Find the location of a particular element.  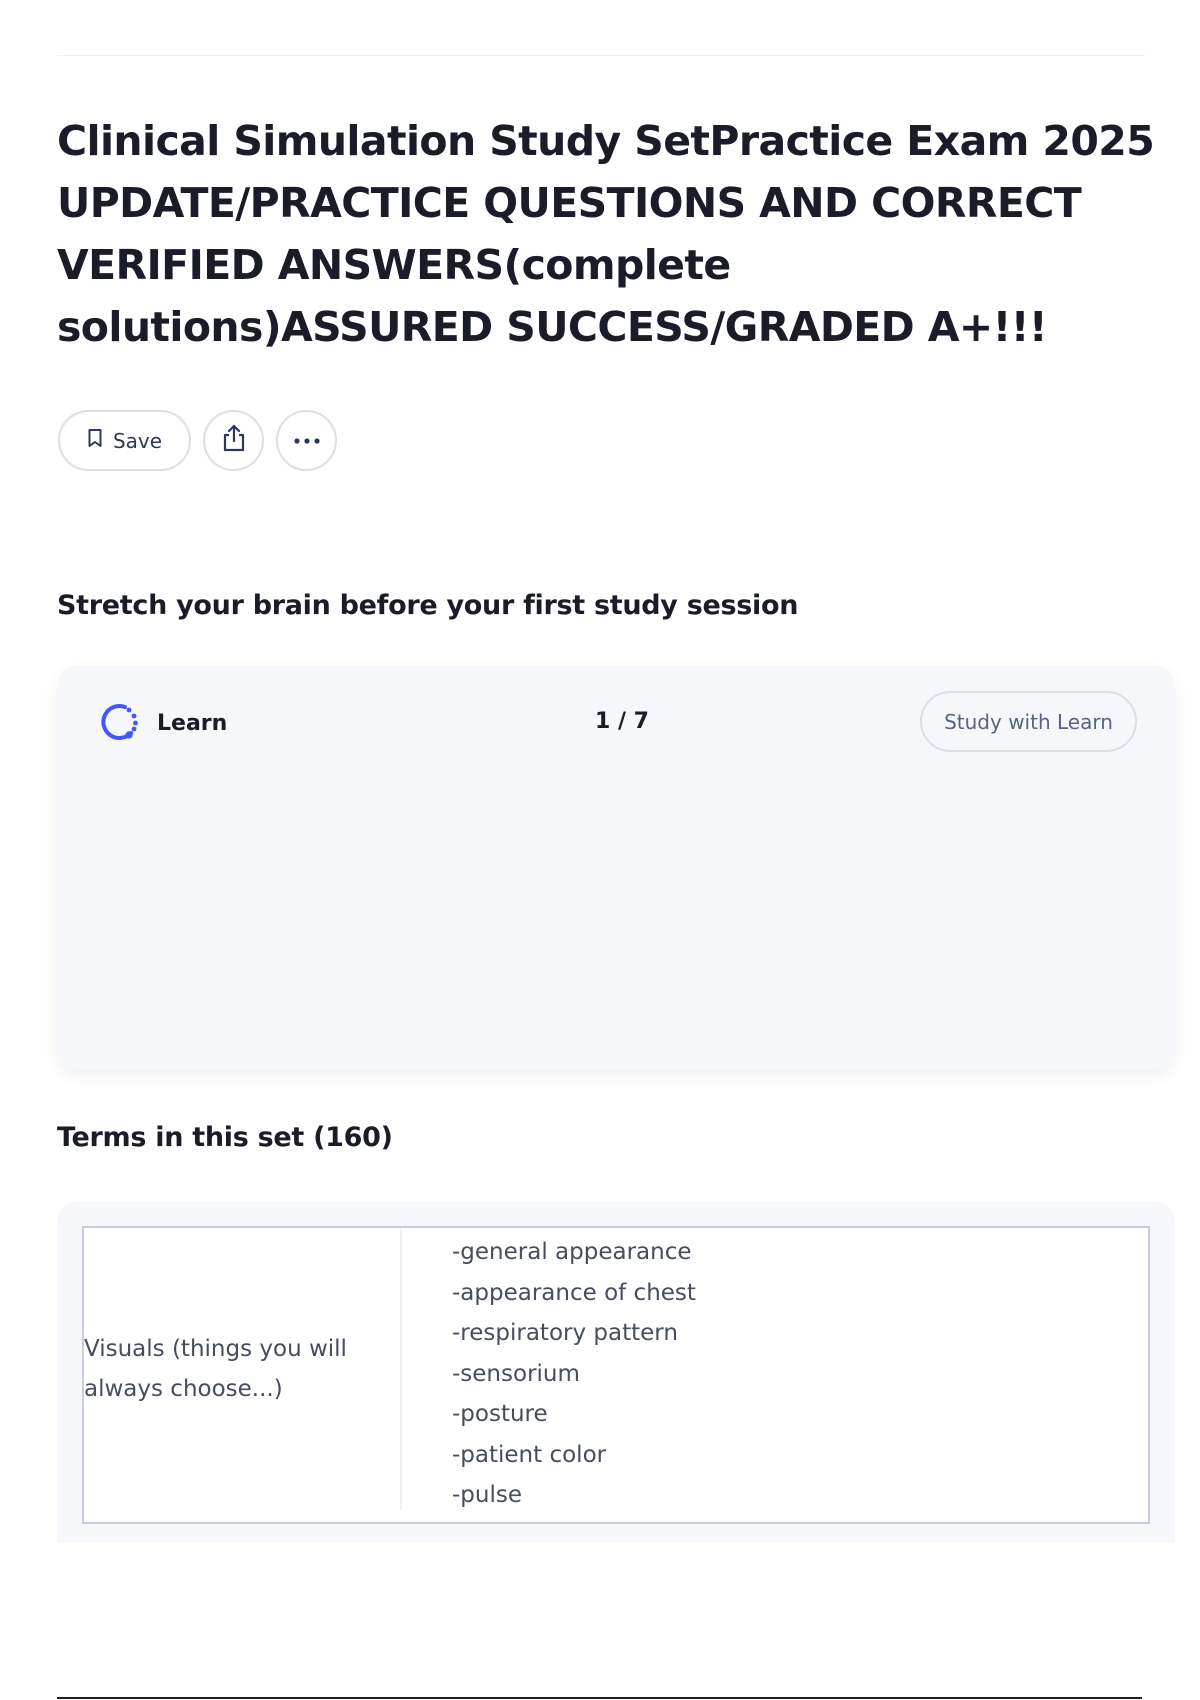

bottom-divider is located at coordinates (599, 1698).